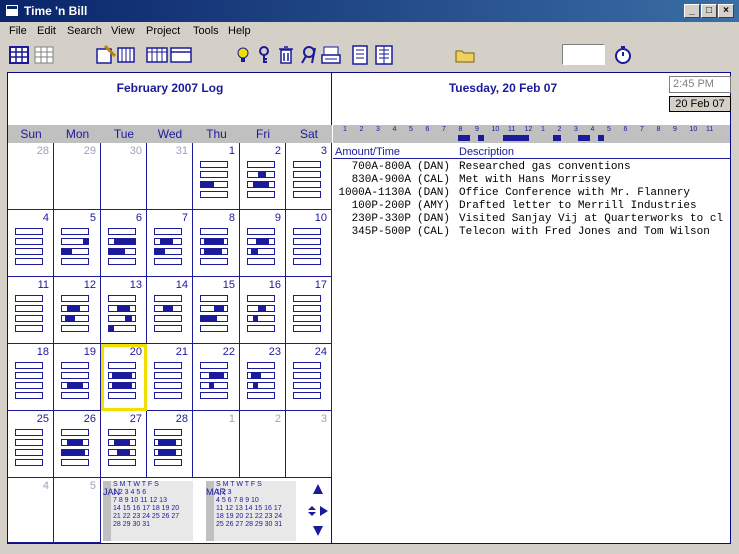  I want to click on week-view-icon, so click(157, 55).